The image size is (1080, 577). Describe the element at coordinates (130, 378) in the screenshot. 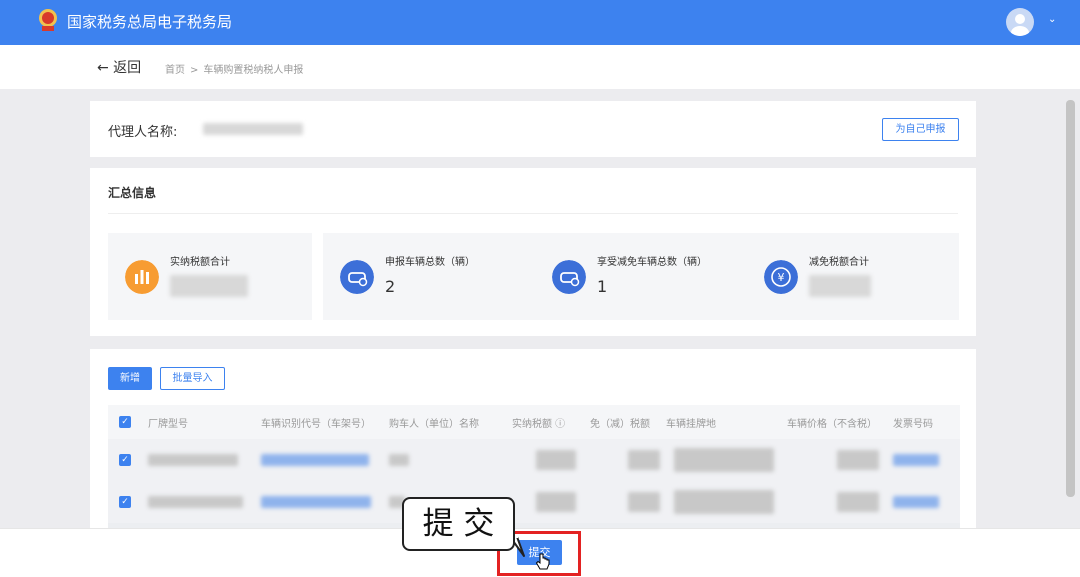

I see `add-button: 新增` at that location.